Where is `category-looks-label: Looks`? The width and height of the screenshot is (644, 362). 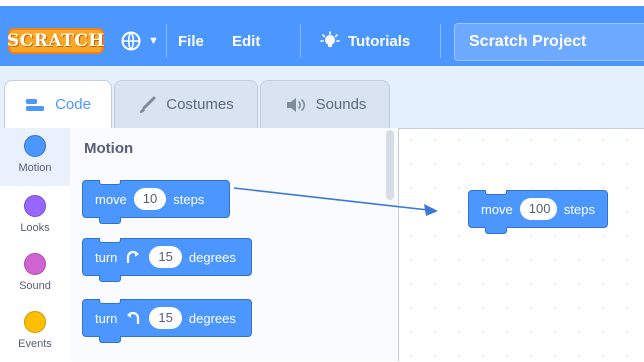
category-looks-label: Looks is located at coordinates (35, 228).